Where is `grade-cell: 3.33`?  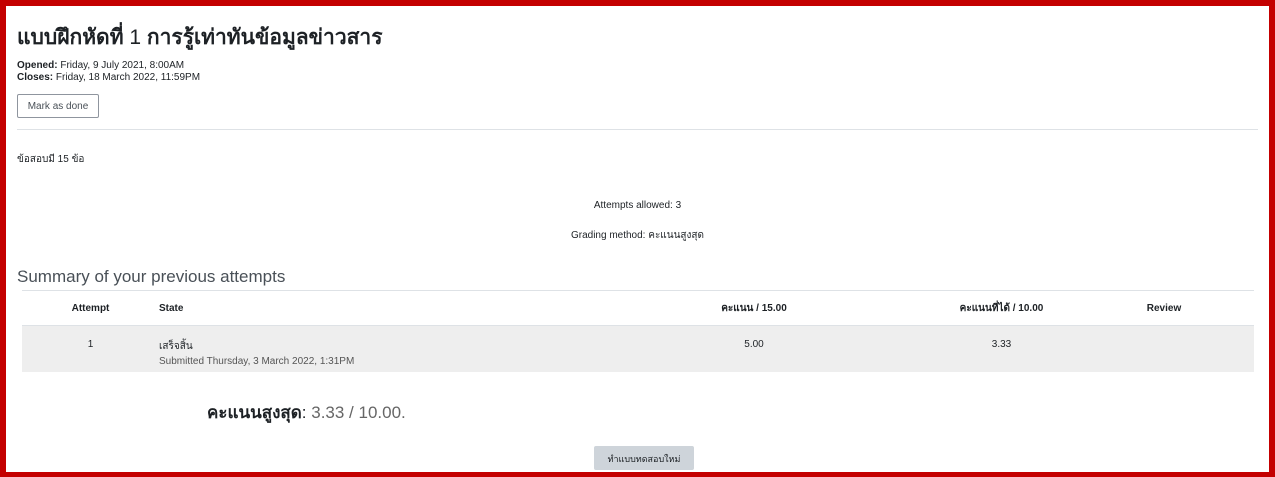 grade-cell: 3.33 is located at coordinates (1001, 348).